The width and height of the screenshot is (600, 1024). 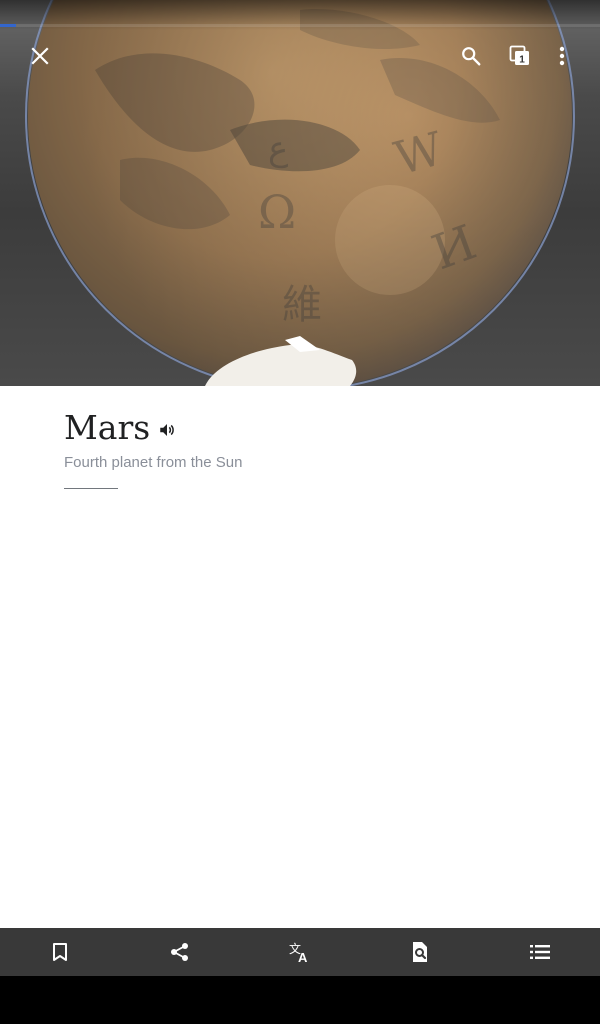 I want to click on close-button, so click(x=40, y=56).